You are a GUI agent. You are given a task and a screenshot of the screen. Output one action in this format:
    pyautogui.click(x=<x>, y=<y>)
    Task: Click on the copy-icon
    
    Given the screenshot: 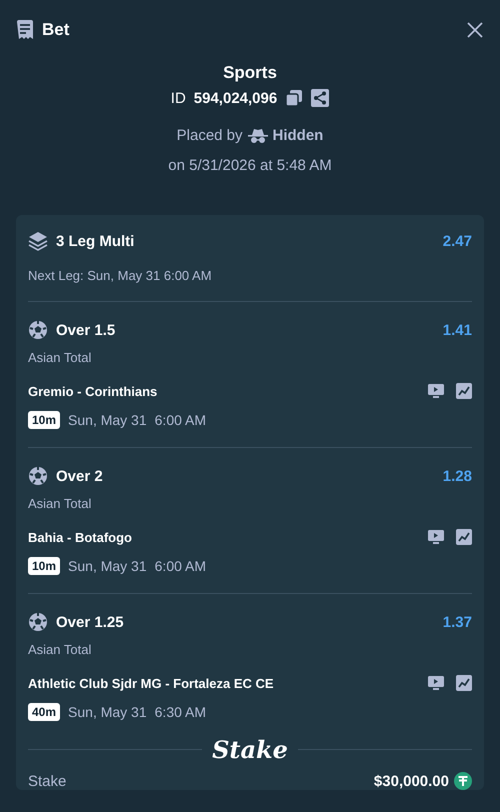 What is the action you would take?
    pyautogui.click(x=294, y=98)
    